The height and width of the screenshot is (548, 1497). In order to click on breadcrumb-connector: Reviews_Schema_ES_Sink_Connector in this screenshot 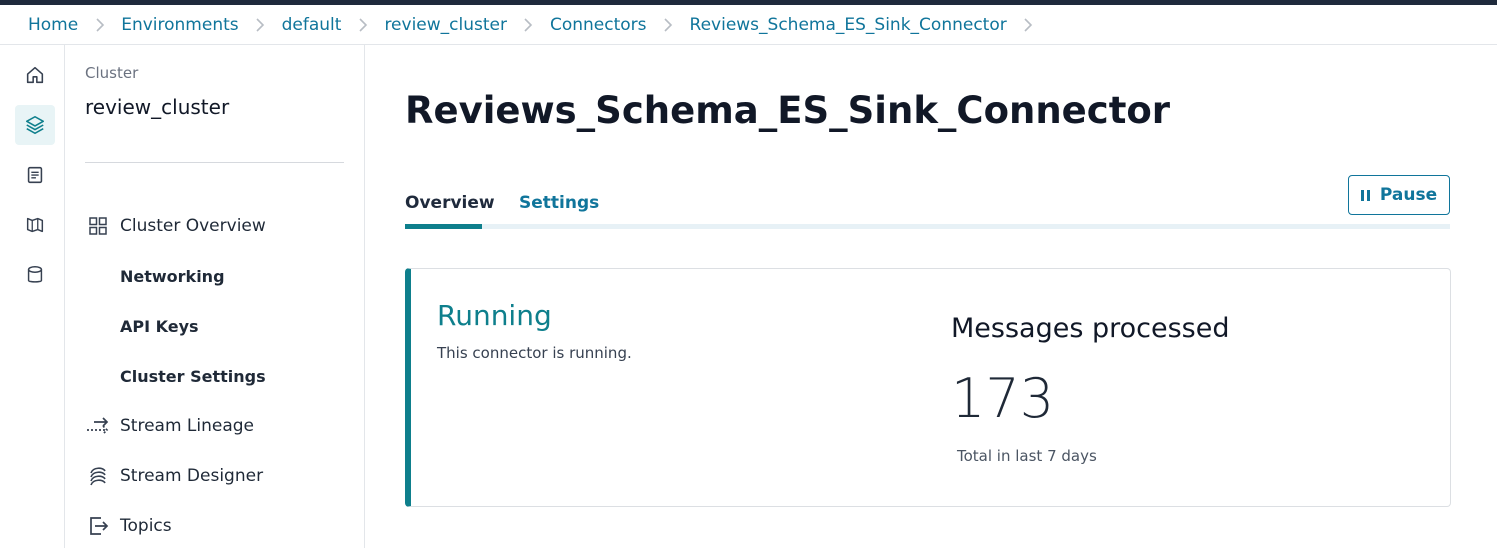, I will do `click(848, 25)`.